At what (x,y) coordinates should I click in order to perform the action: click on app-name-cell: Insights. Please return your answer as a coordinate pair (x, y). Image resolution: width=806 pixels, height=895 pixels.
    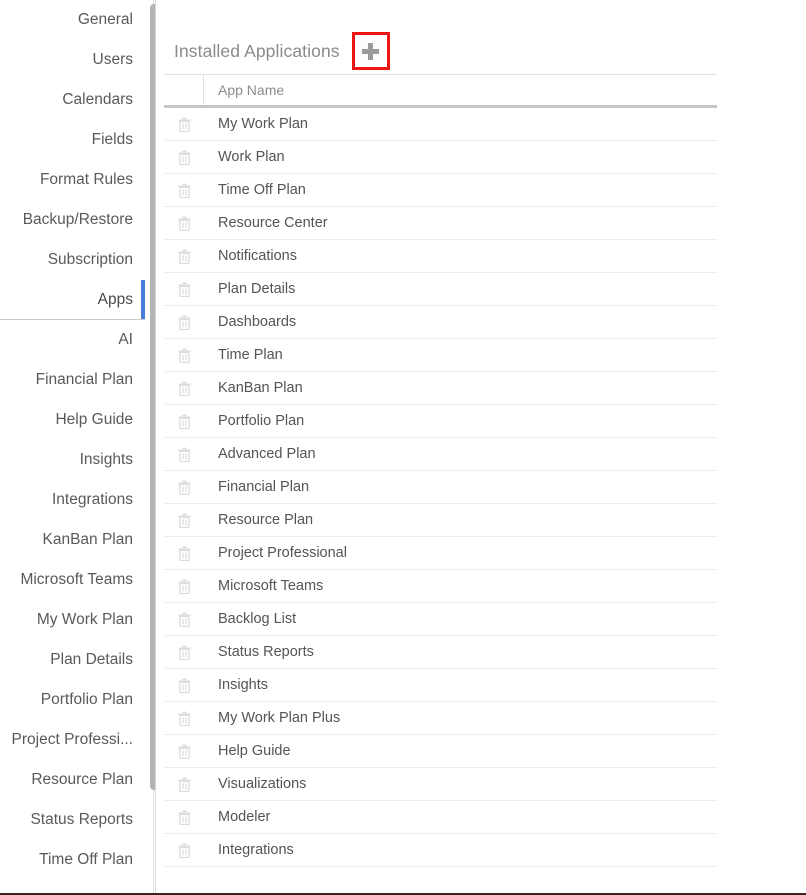
    Looking at the image, I should click on (243, 685).